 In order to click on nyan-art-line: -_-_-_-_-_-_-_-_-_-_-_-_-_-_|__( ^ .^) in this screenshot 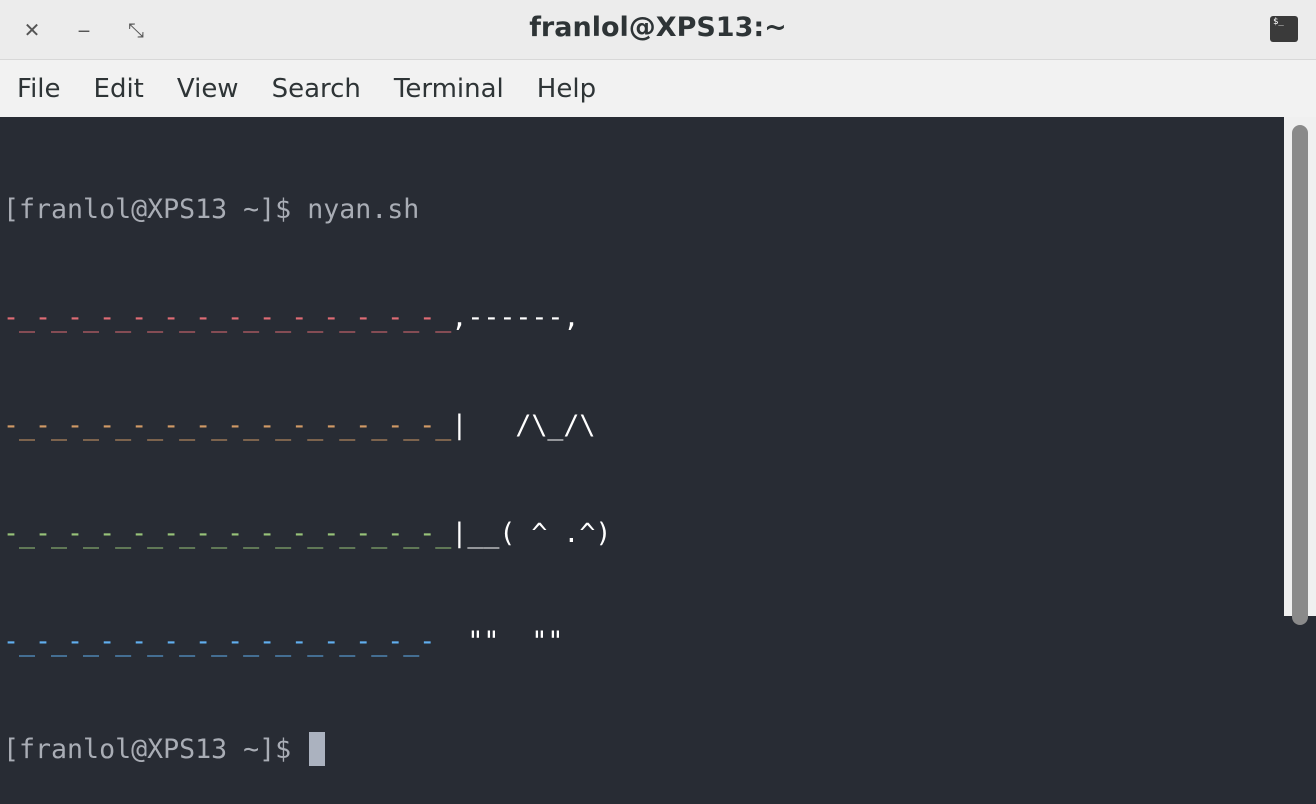, I will do `click(643, 534)`.